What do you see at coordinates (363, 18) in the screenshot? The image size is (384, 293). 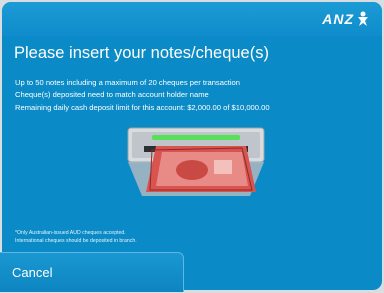 I see `anz-person-icon` at bounding box center [363, 18].